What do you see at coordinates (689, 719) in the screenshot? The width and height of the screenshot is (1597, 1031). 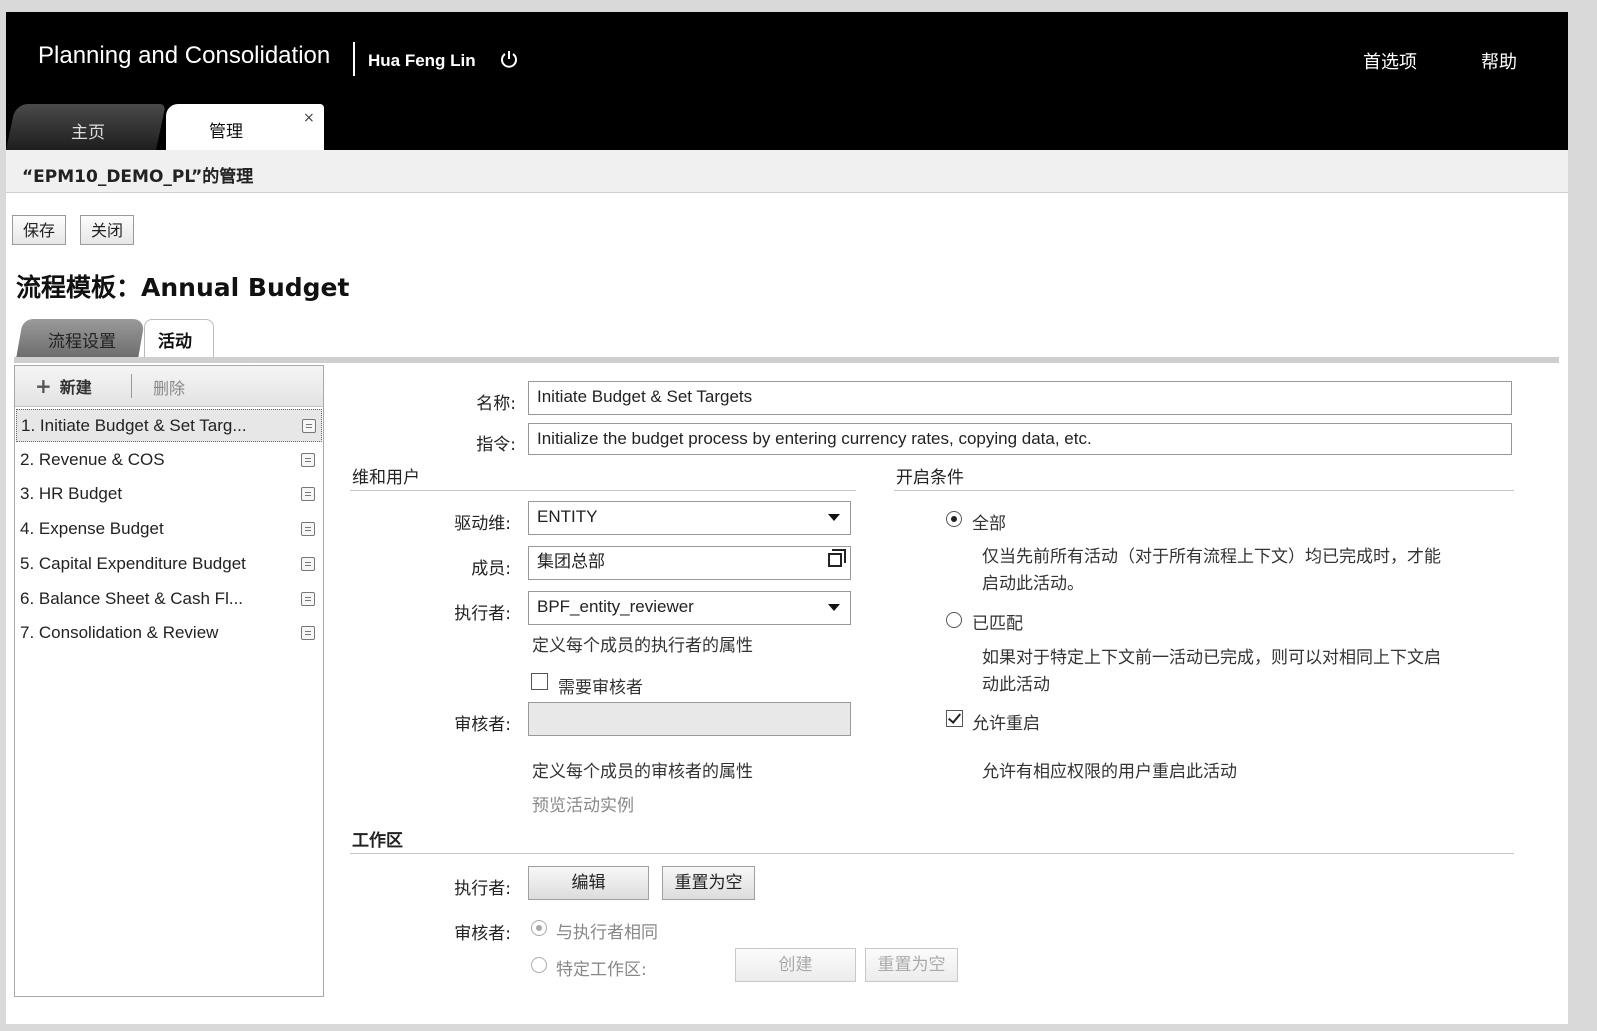 I see `reviewer-field` at bounding box center [689, 719].